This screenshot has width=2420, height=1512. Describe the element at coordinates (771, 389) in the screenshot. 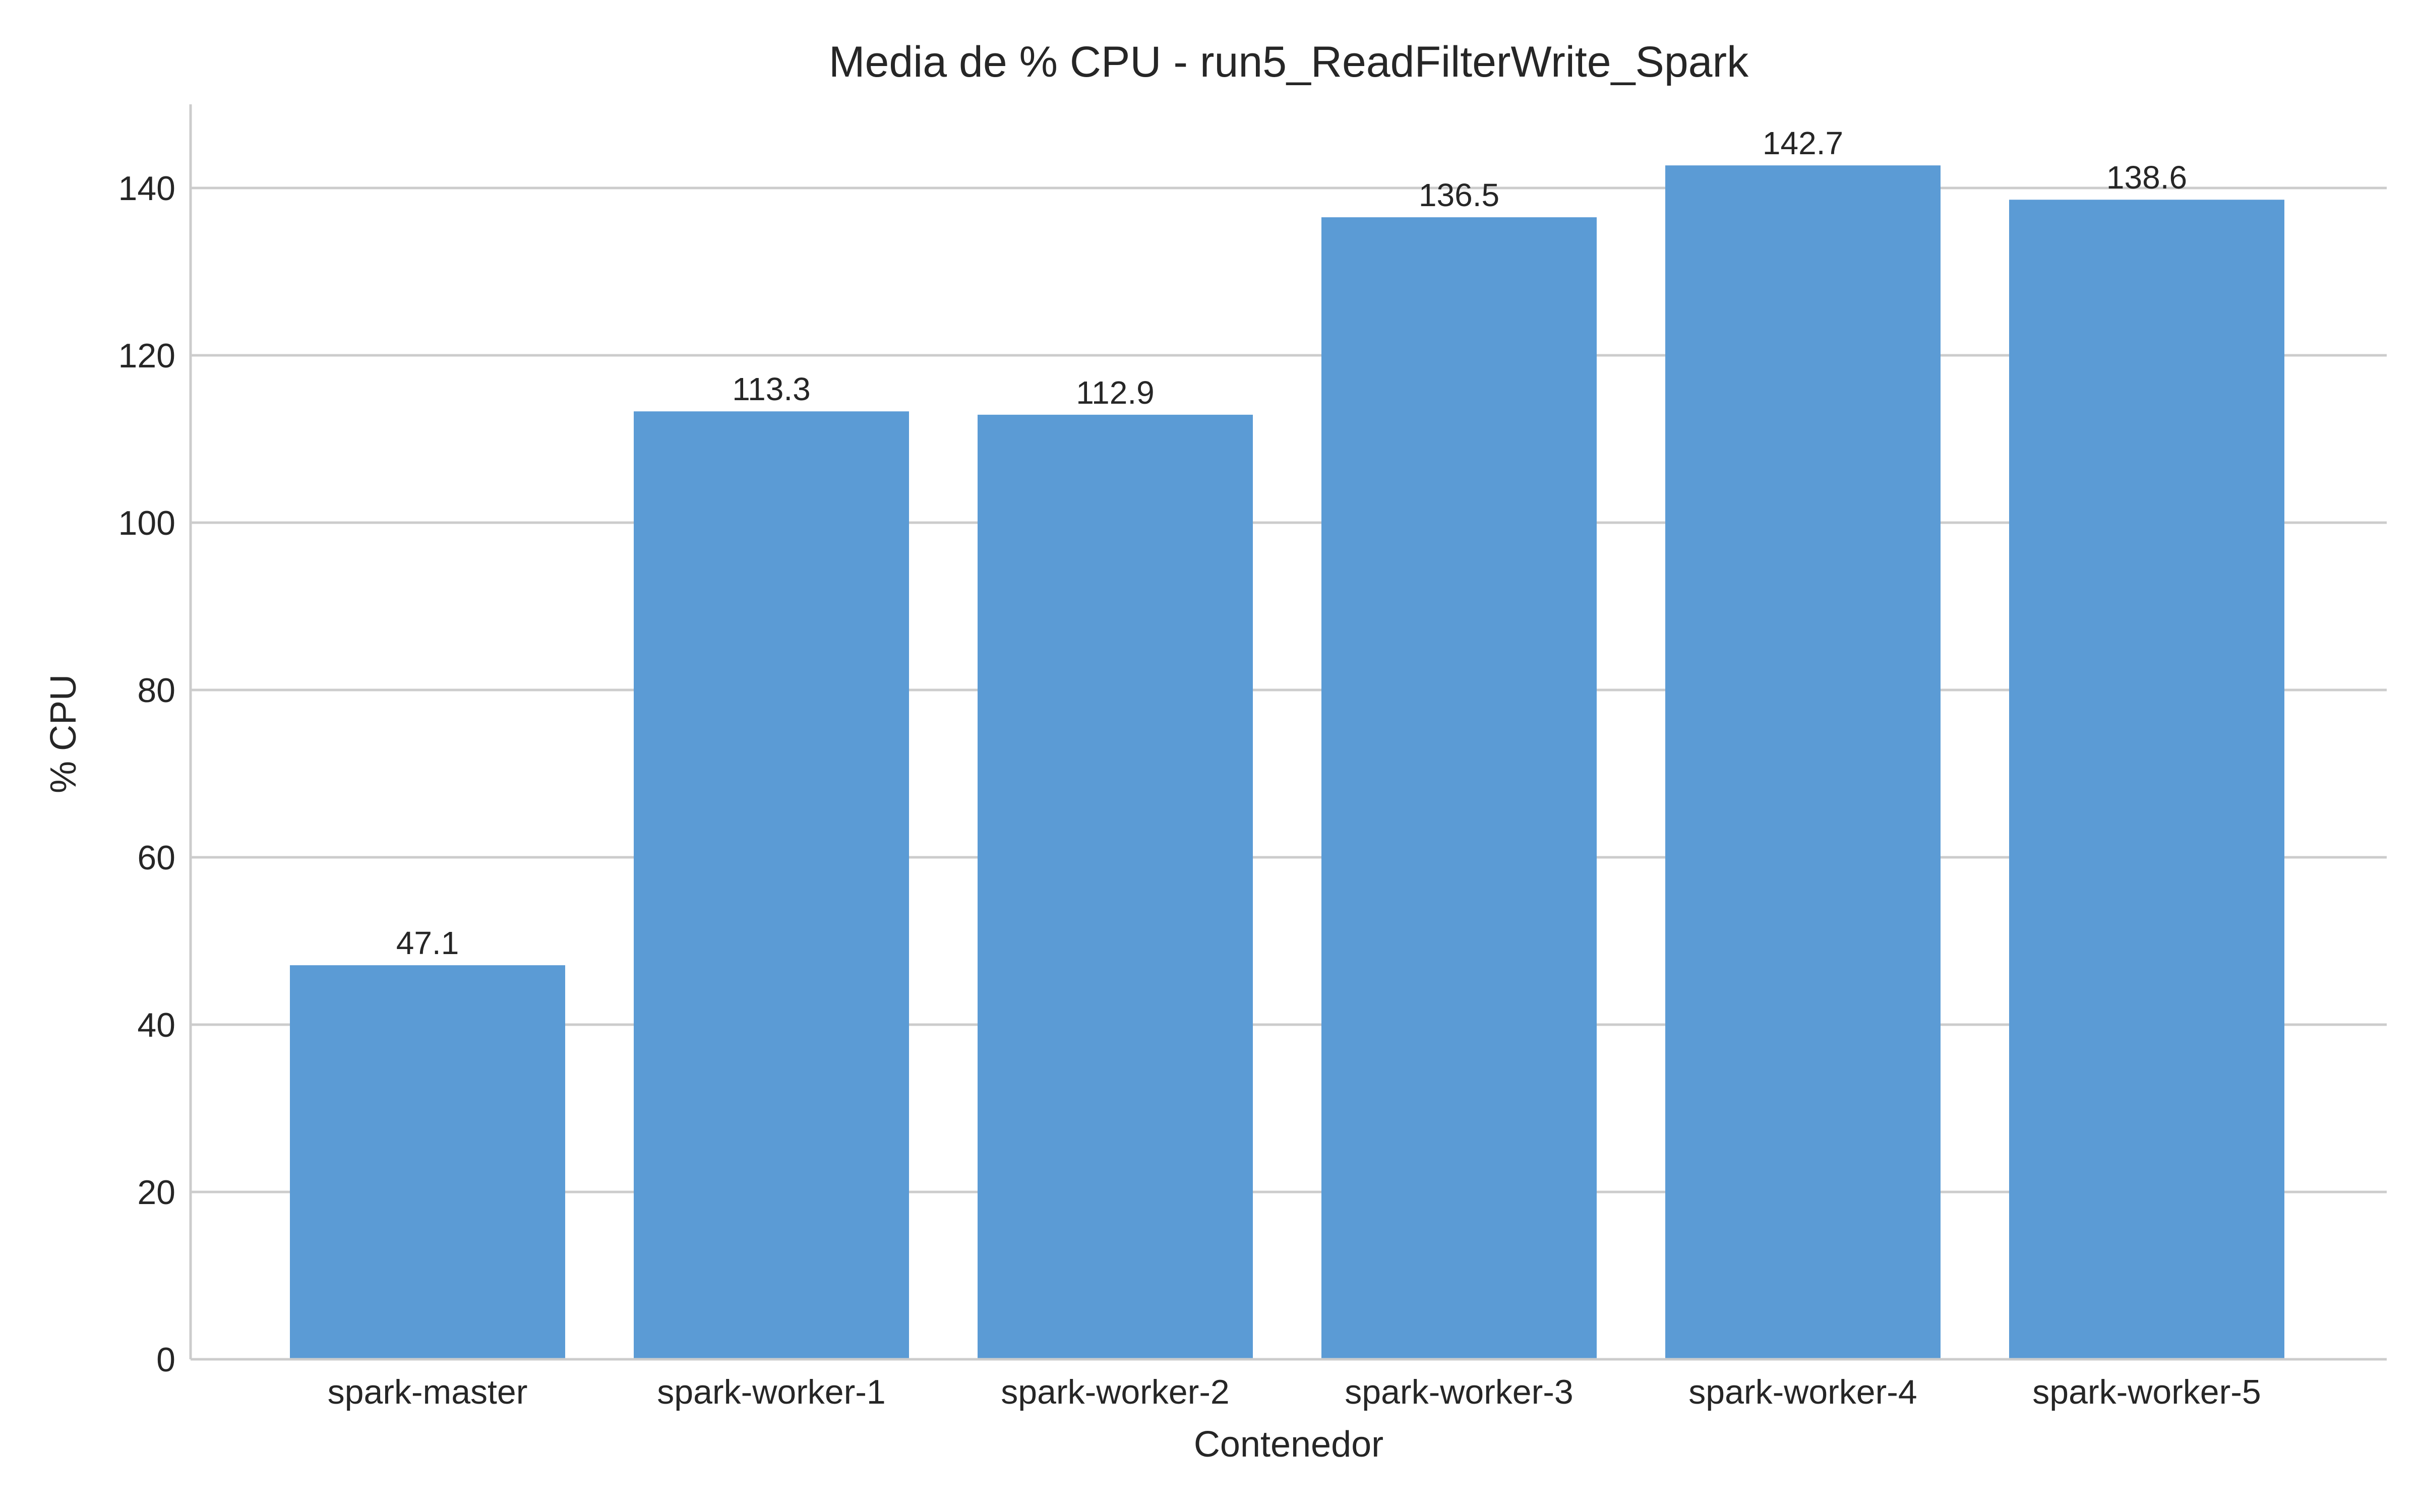

I see `bar-value-label: 113.3` at that location.